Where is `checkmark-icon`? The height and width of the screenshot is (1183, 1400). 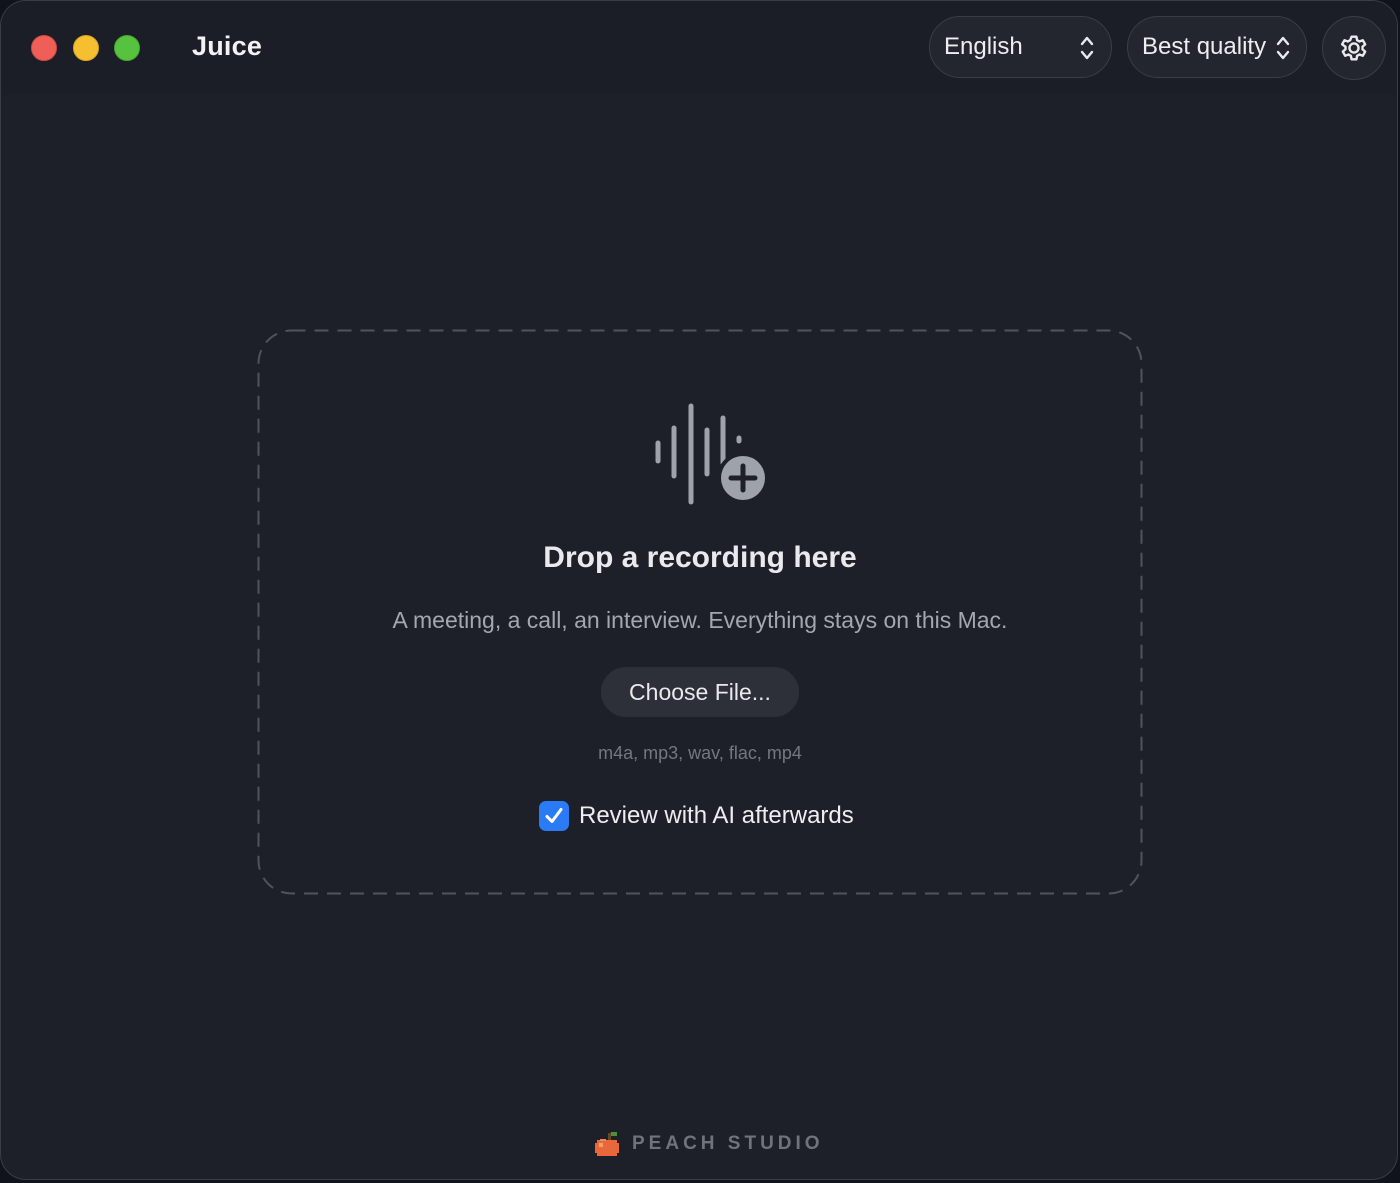
checkmark-icon is located at coordinates (554, 815).